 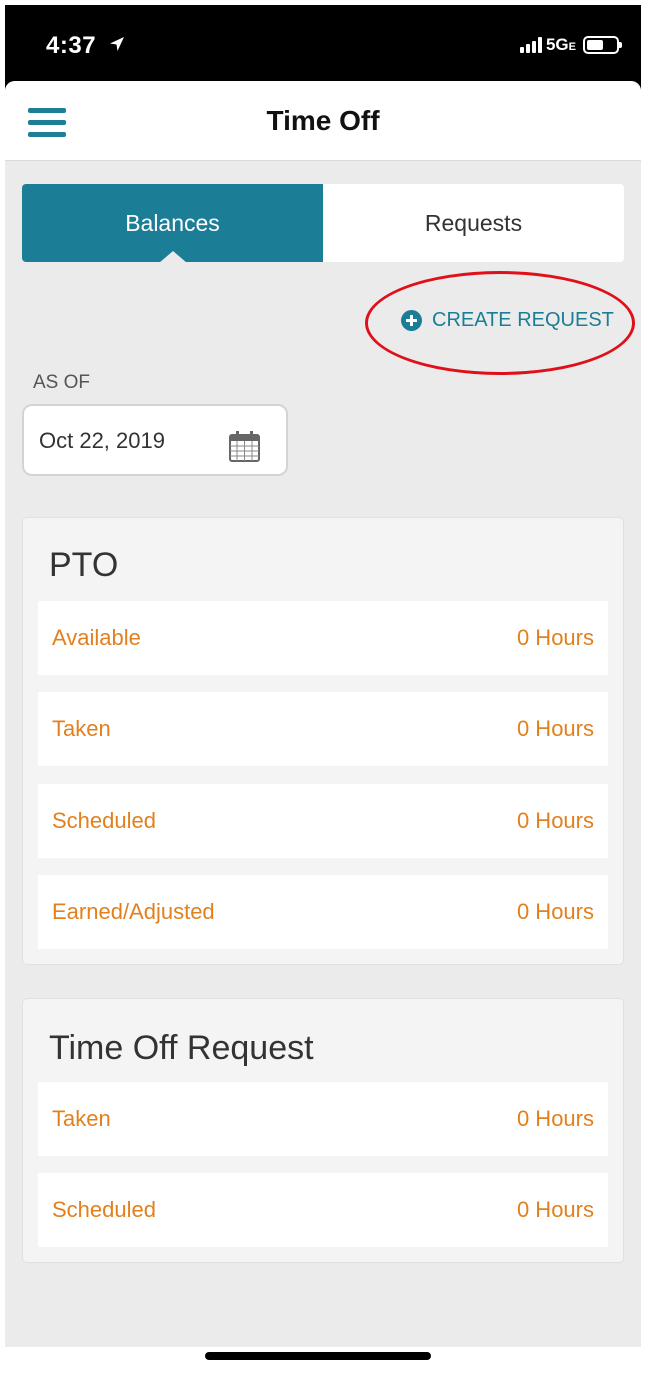 I want to click on as-of-date-value: Oct 22, 2019, so click(x=102, y=440).